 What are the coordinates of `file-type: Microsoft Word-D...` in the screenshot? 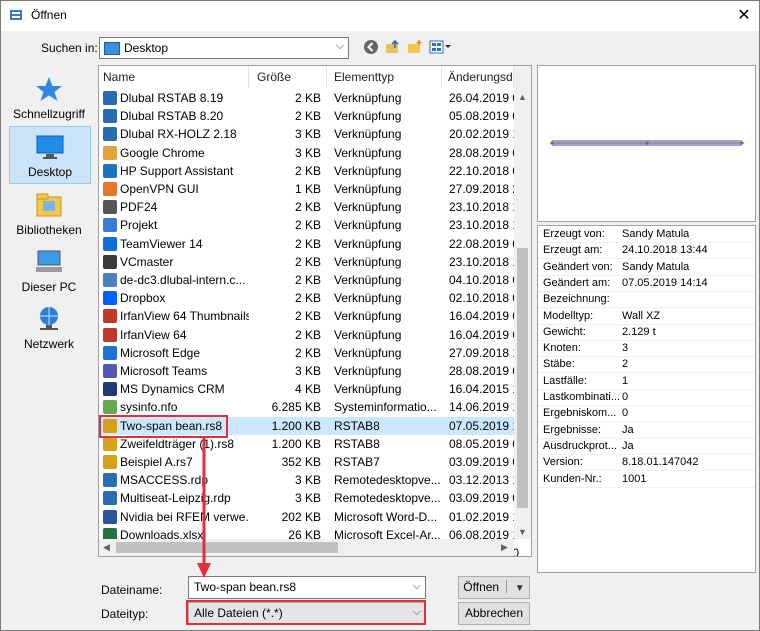 It's located at (386, 516).